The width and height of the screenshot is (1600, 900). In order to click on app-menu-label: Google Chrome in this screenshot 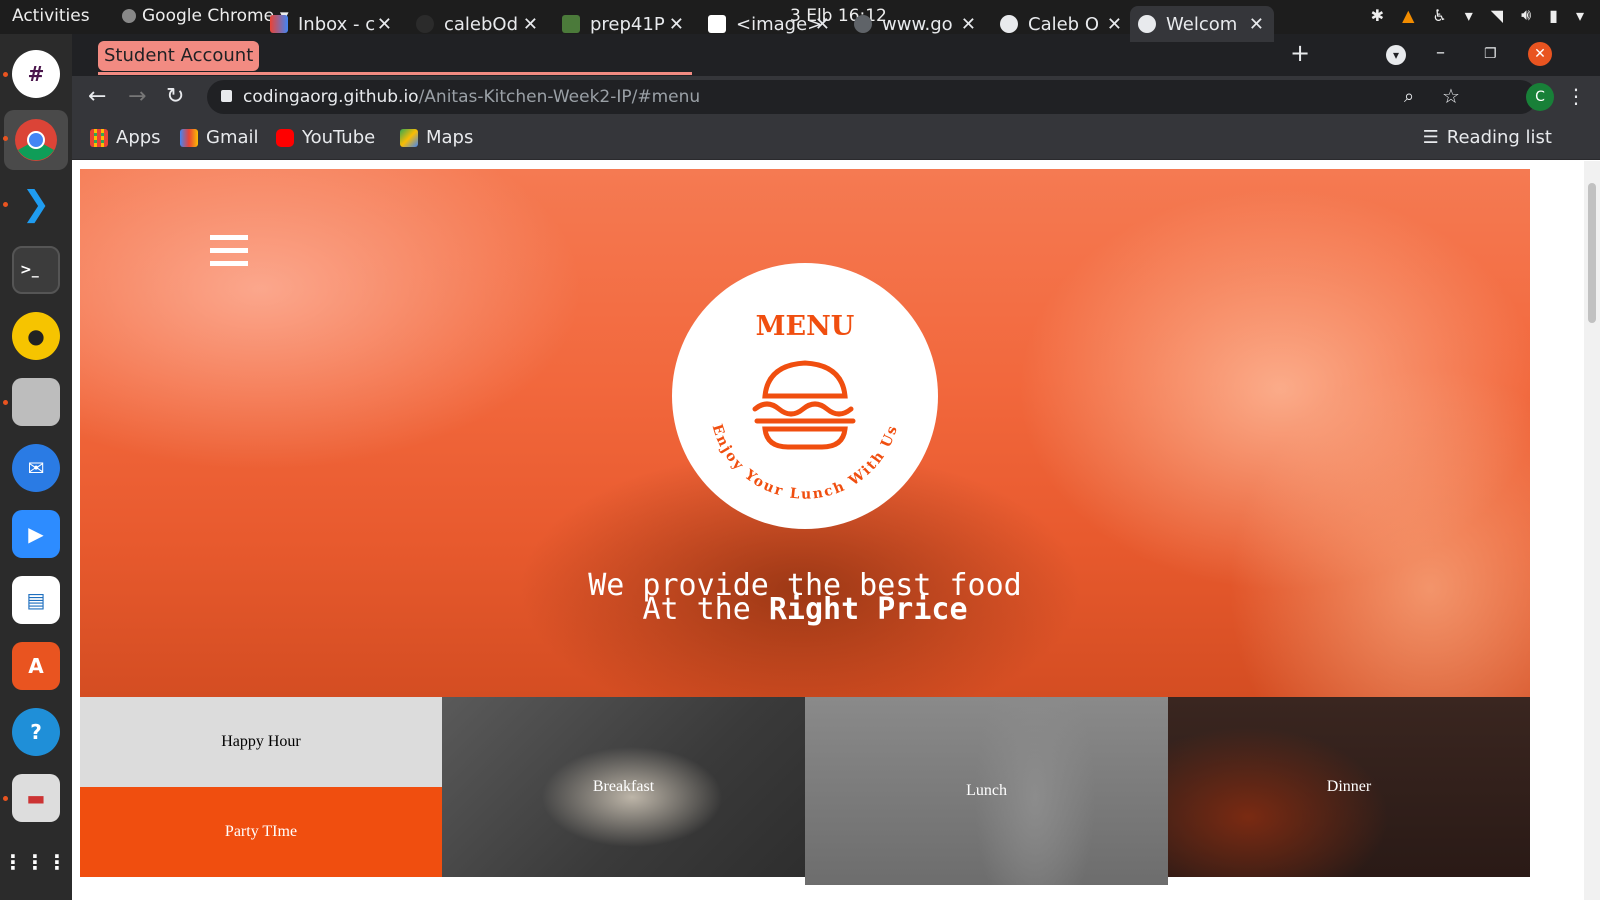, I will do `click(208, 16)`.